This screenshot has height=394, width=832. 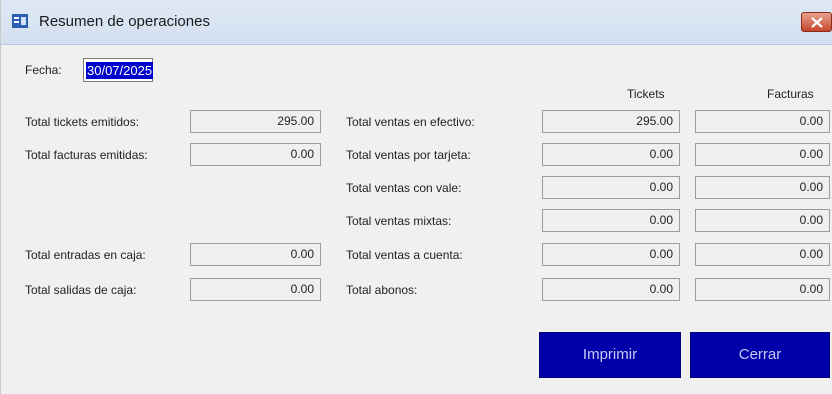 What do you see at coordinates (404, 188) in the screenshot?
I see `ventas-vale-label: Total ventas con vale:` at bounding box center [404, 188].